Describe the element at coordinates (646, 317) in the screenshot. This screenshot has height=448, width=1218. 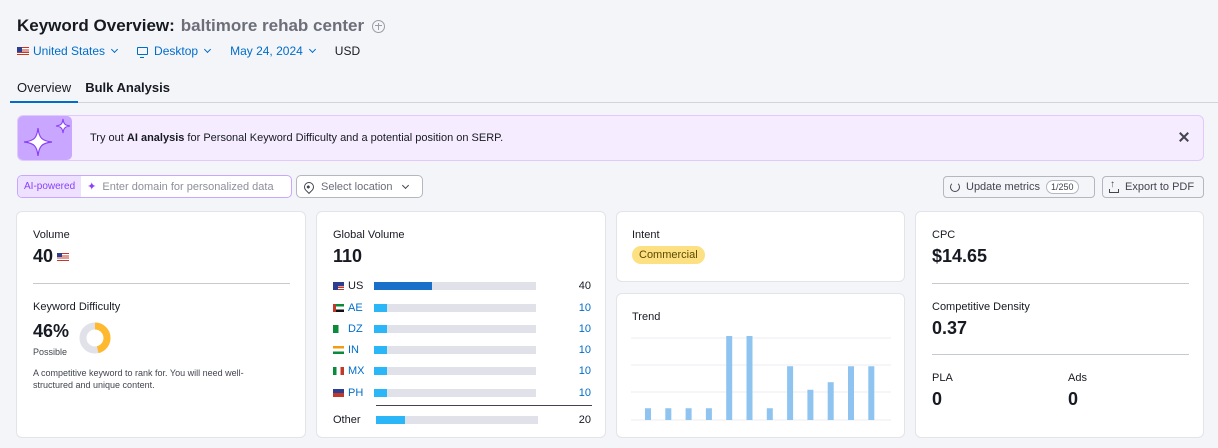
I see `trend-label: Trend` at that location.